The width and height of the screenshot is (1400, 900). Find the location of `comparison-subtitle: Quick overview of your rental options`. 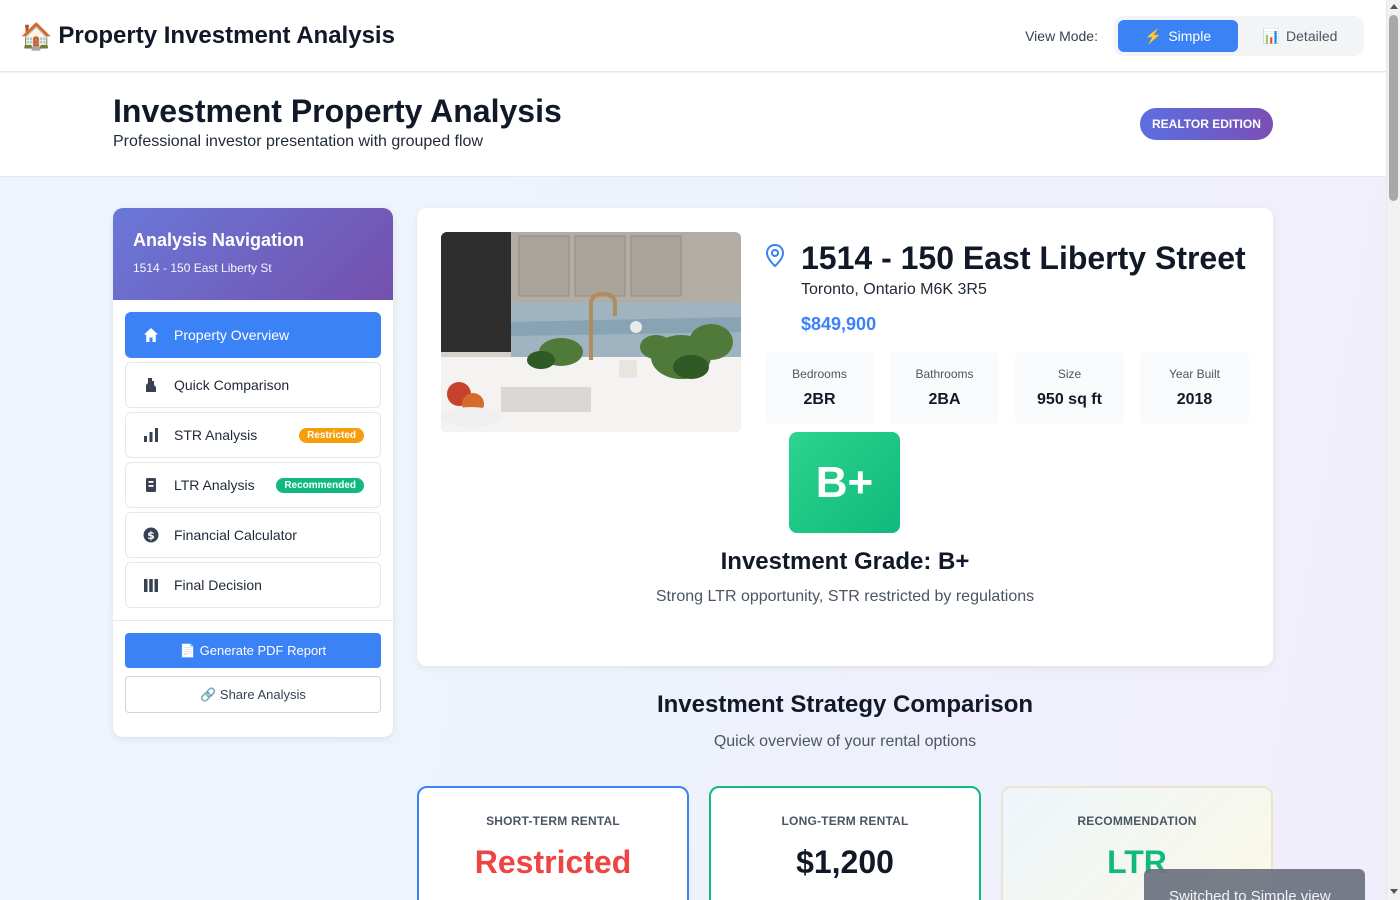

comparison-subtitle: Quick overview of your rental options is located at coordinates (845, 741).